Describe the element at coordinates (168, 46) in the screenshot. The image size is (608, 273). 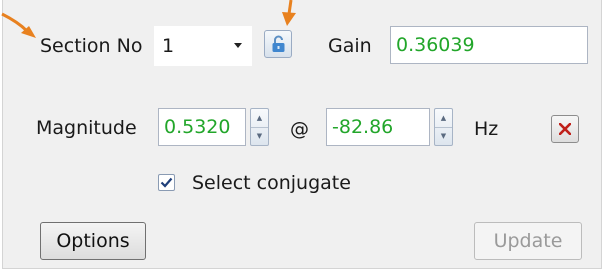
I see `section-no-value: 1` at that location.